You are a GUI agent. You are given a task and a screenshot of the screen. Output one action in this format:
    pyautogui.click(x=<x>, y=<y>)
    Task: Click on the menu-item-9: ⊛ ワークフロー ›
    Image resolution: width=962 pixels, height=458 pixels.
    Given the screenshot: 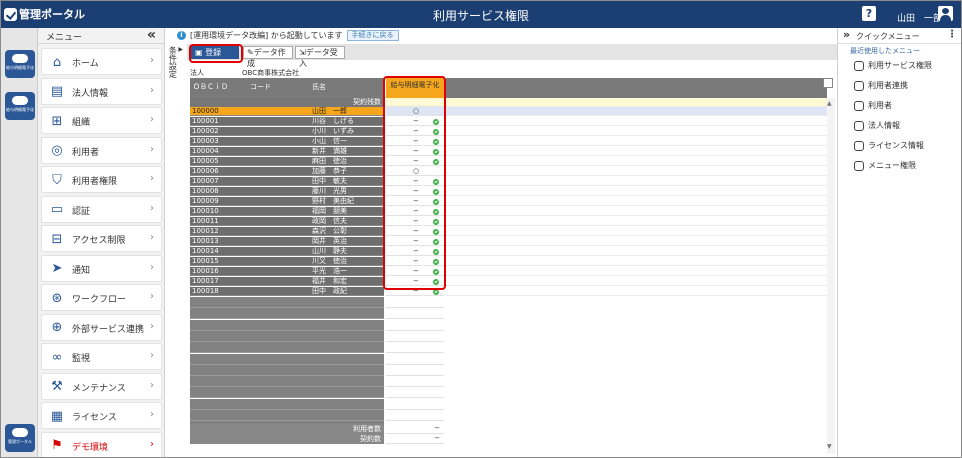 What is the action you would take?
    pyautogui.click(x=101, y=297)
    